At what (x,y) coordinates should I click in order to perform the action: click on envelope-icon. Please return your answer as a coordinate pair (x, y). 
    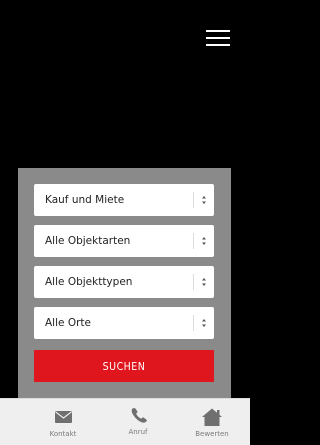
    Looking at the image, I should click on (63, 417).